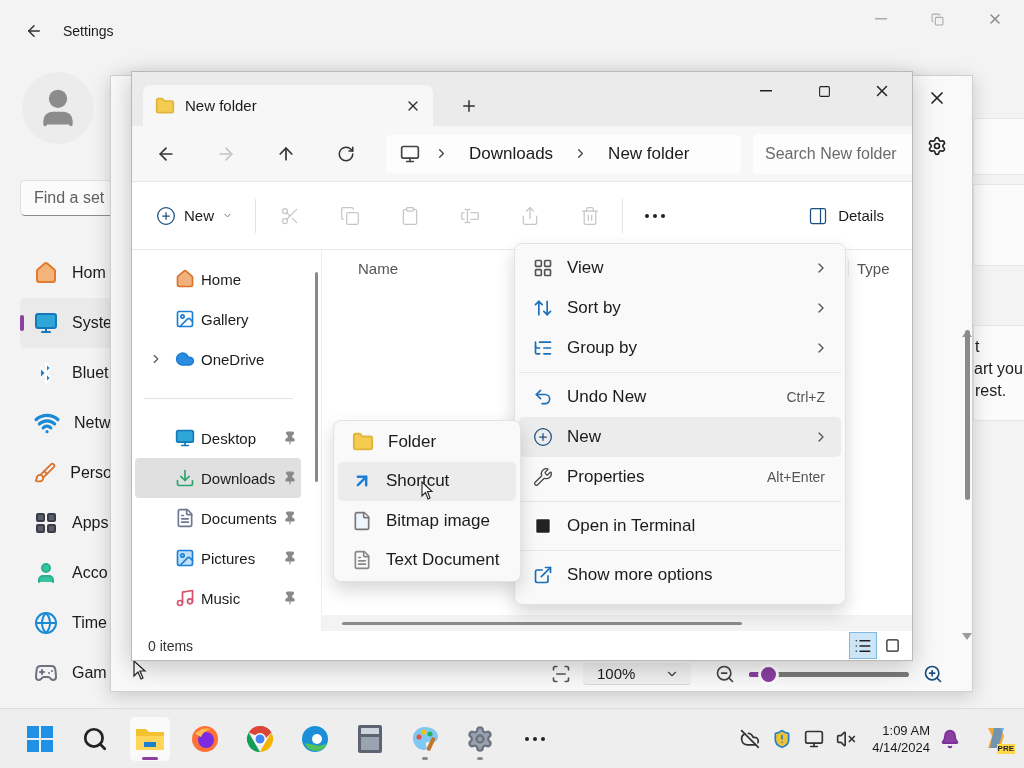  I want to click on menu-item: New, so click(680, 437).